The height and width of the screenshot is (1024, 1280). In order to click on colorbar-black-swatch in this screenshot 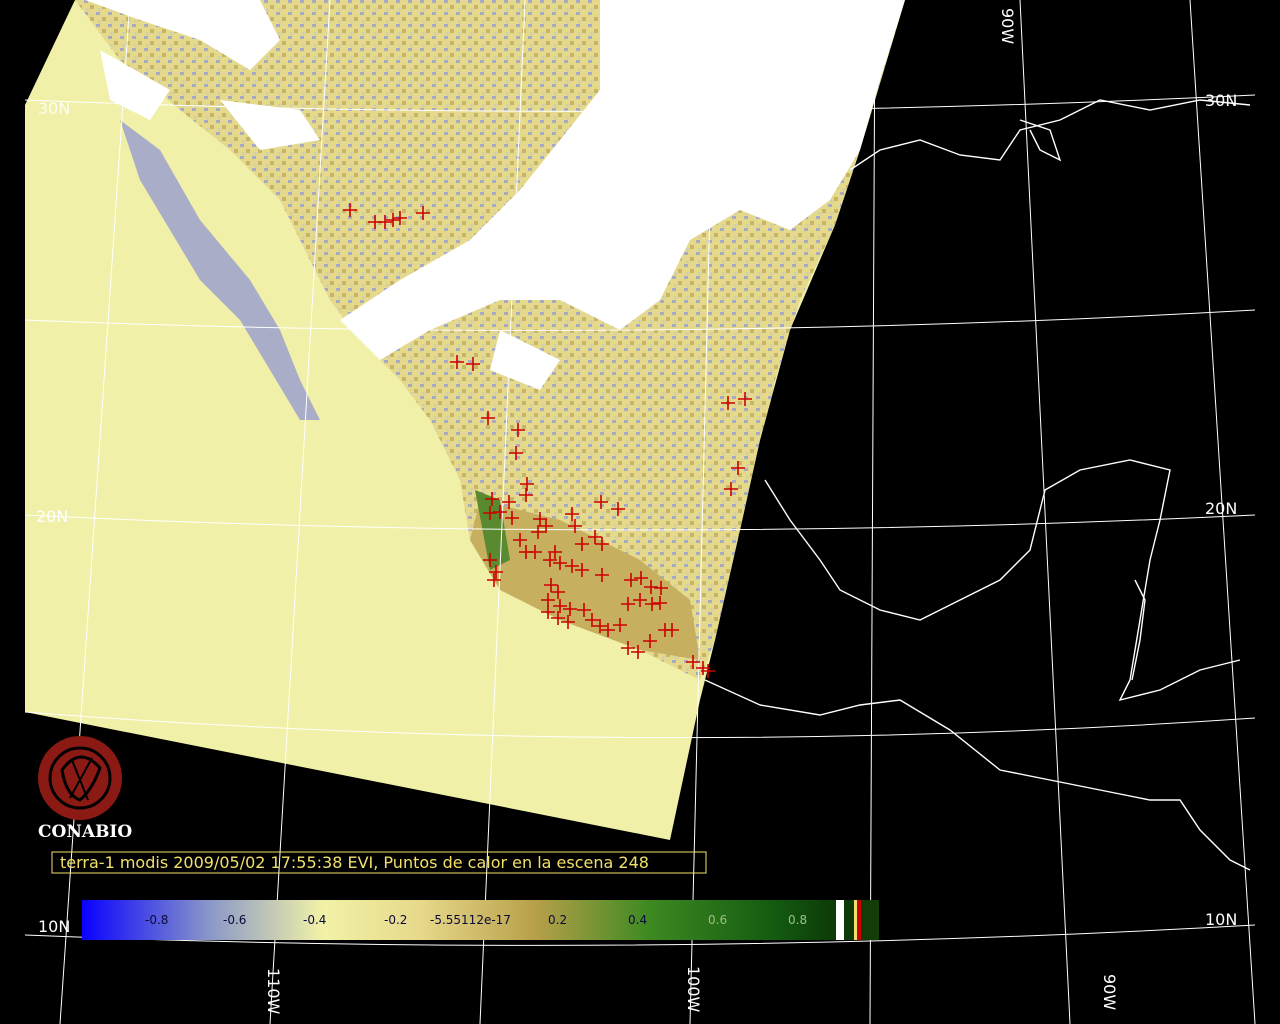, I will do `click(849, 920)`.